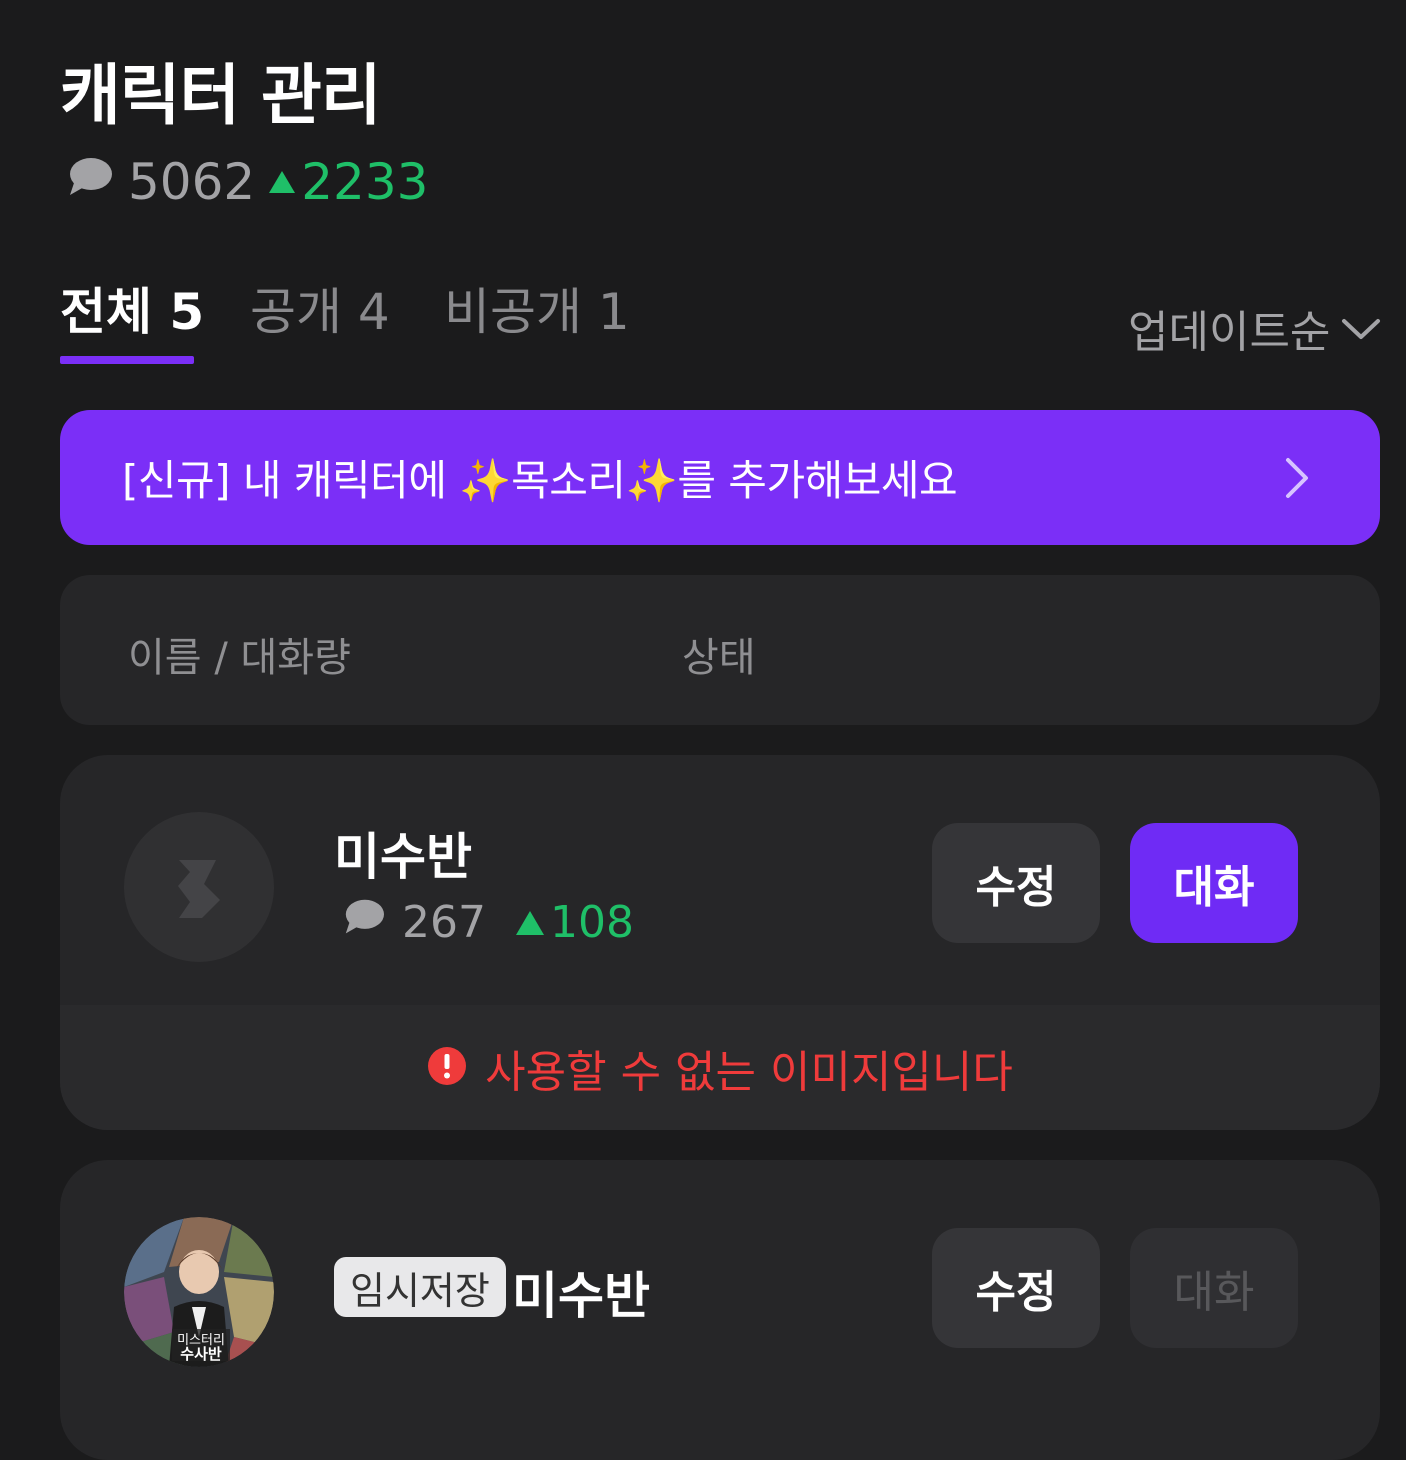 This screenshot has height=1460, width=1406. What do you see at coordinates (1214, 1288) in the screenshot?
I see `chat-button-disabled: 대화` at bounding box center [1214, 1288].